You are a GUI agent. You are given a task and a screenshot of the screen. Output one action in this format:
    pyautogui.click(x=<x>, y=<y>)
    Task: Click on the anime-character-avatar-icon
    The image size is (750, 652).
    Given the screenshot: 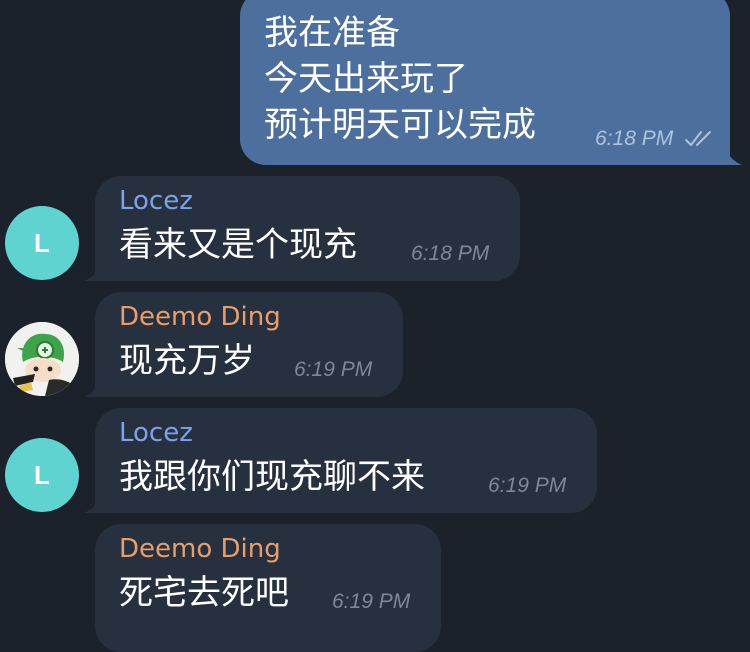 What is the action you would take?
    pyautogui.click(x=42, y=359)
    